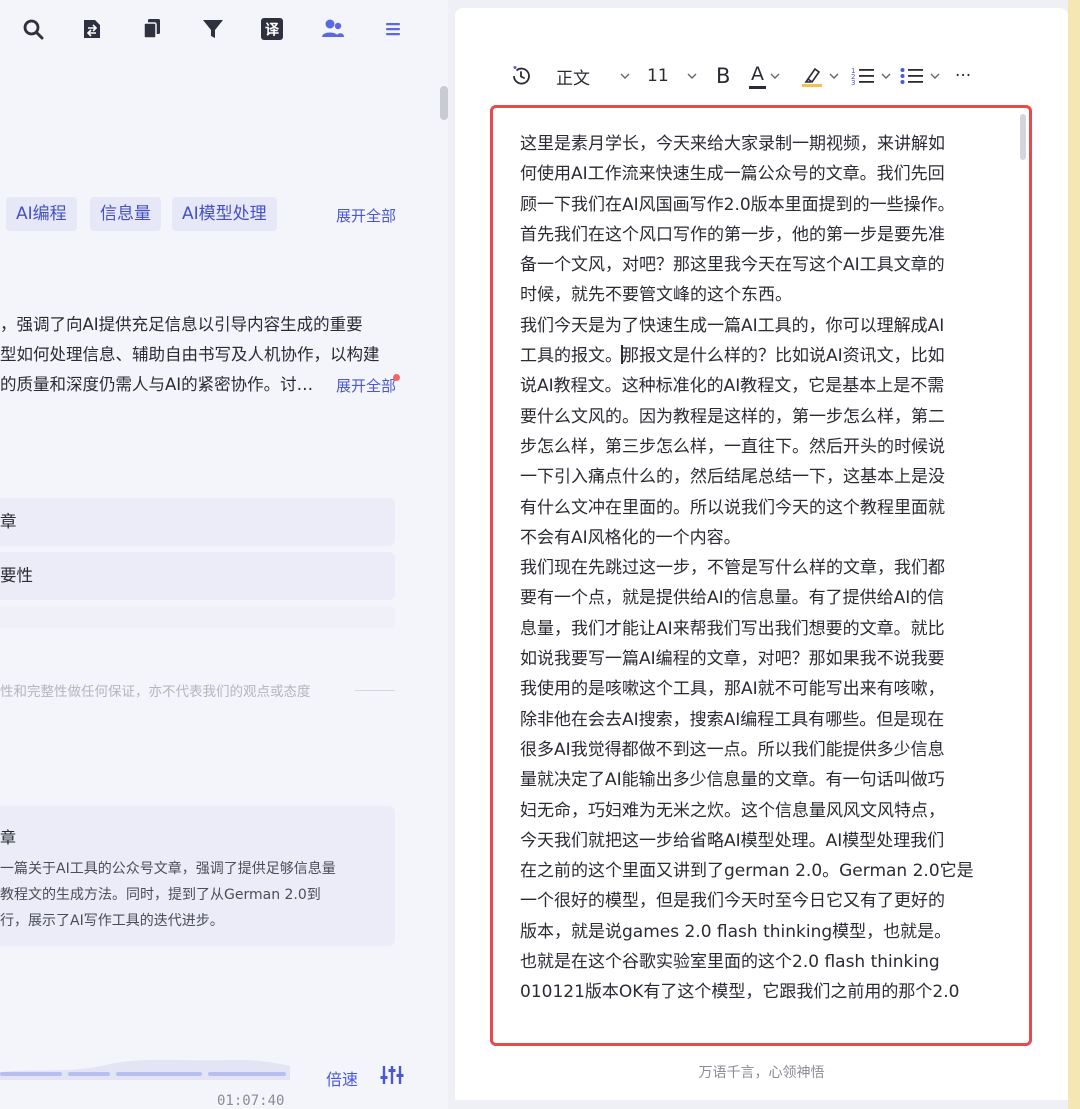  What do you see at coordinates (760, 932) in the screenshot?
I see `document-line: 版本，就是说games 2.0 flash thinking模型，也就是。` at bounding box center [760, 932].